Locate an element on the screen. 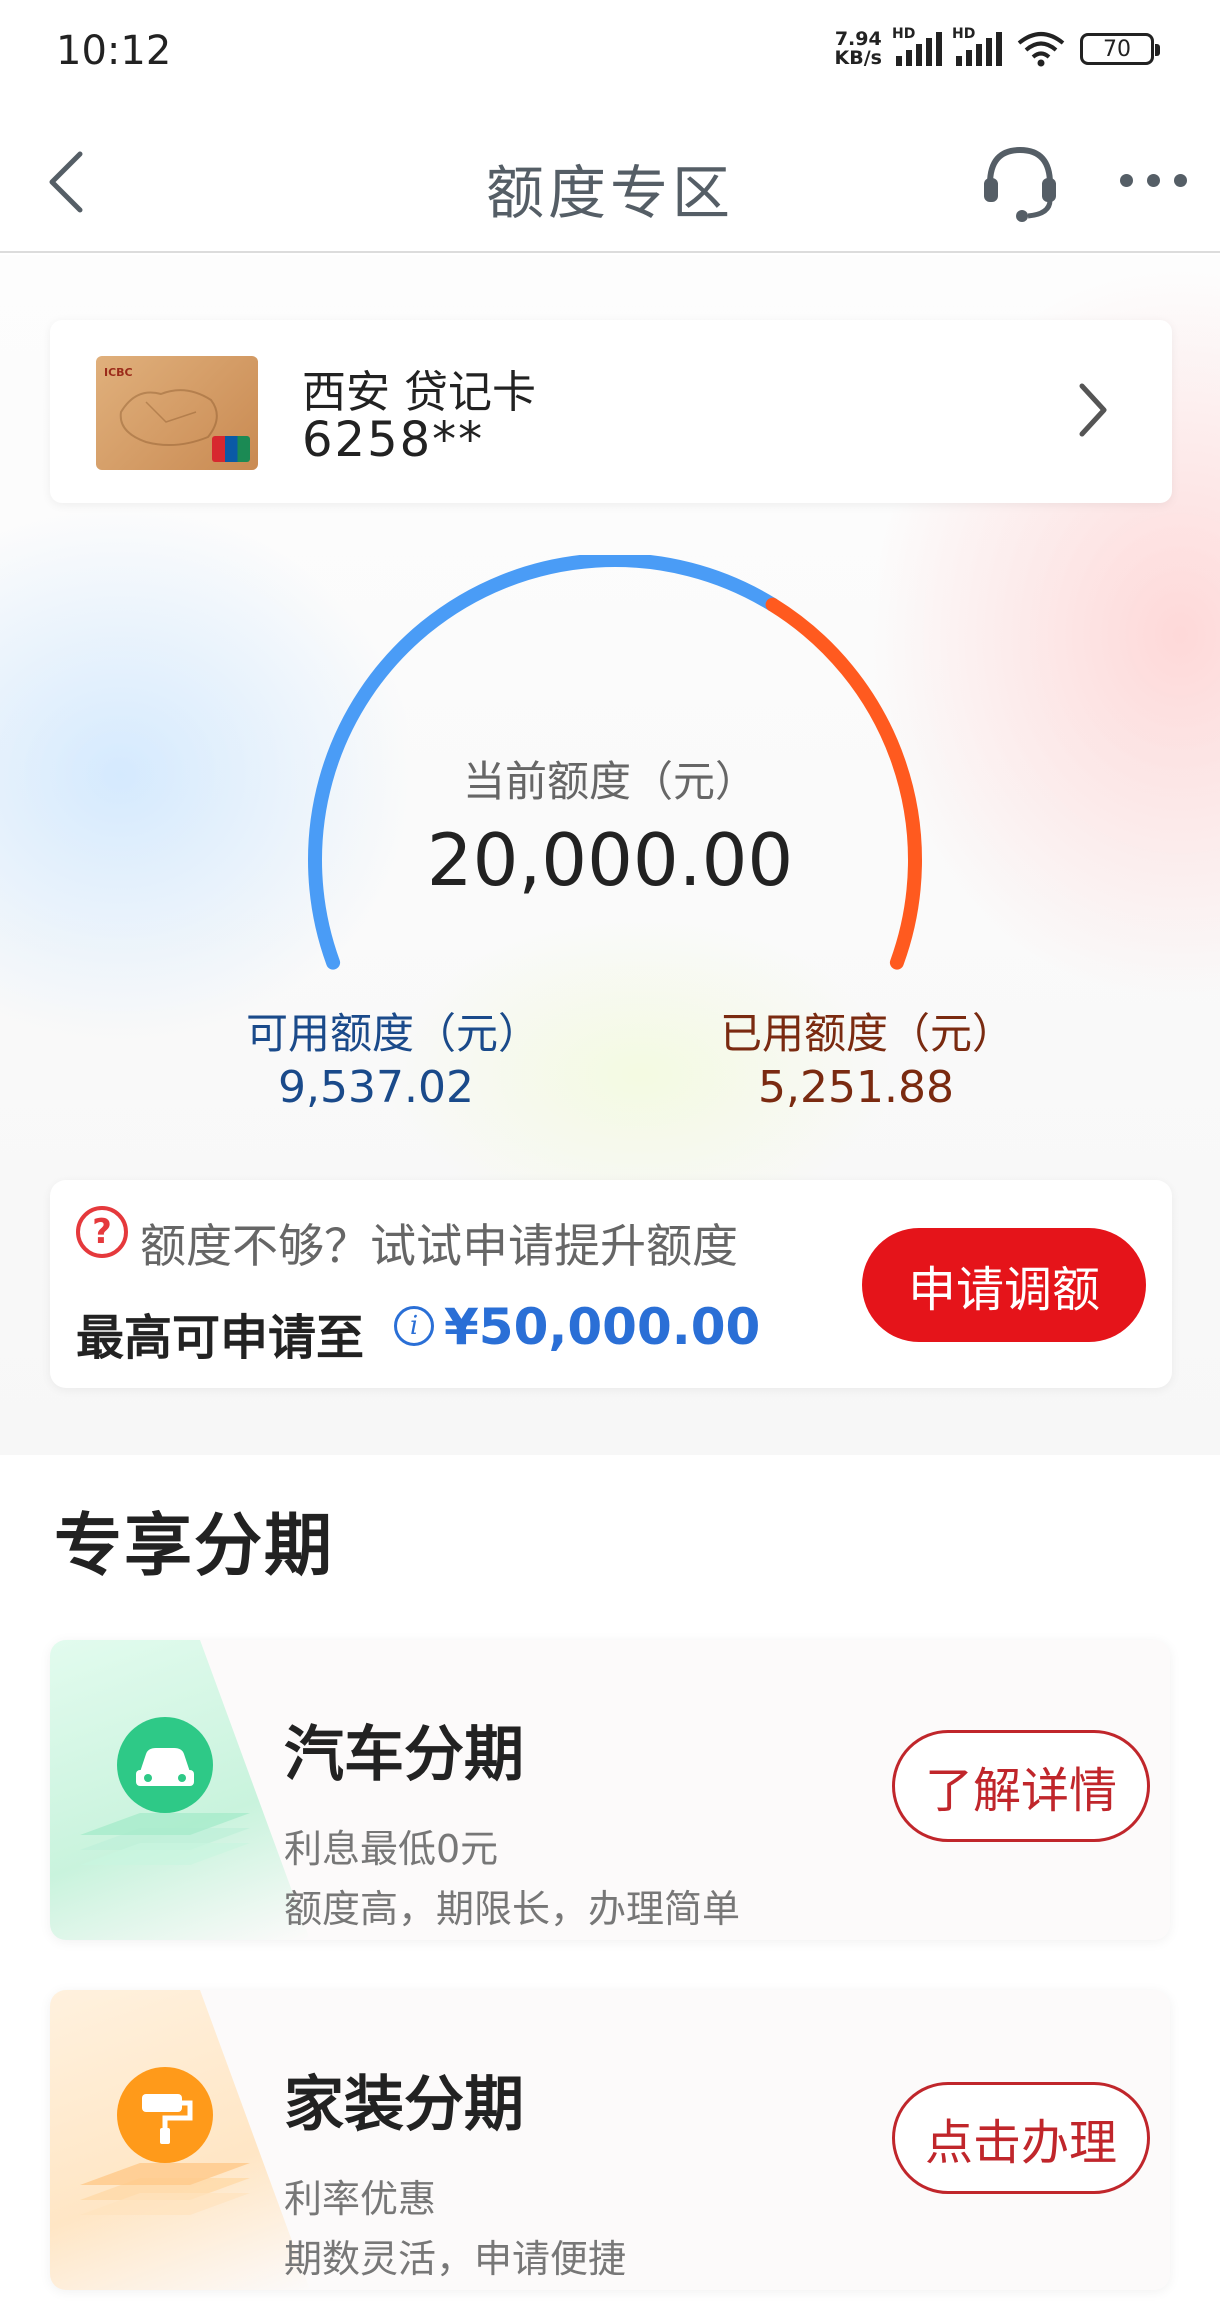 The image size is (1220, 2305). battery-icon: 70 is located at coordinates (1120, 49).